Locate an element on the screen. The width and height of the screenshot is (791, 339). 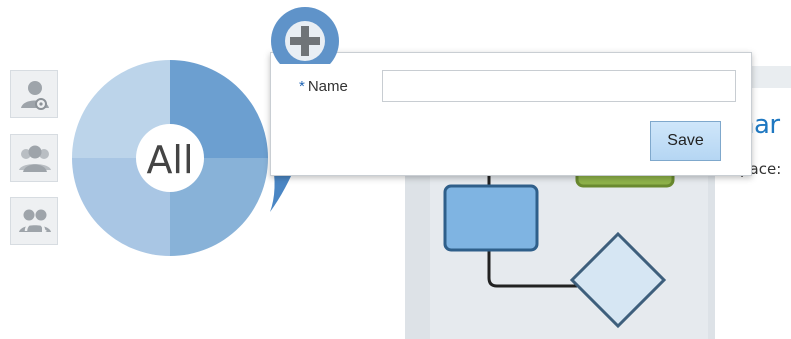
users-group-icon is located at coordinates (35, 158).